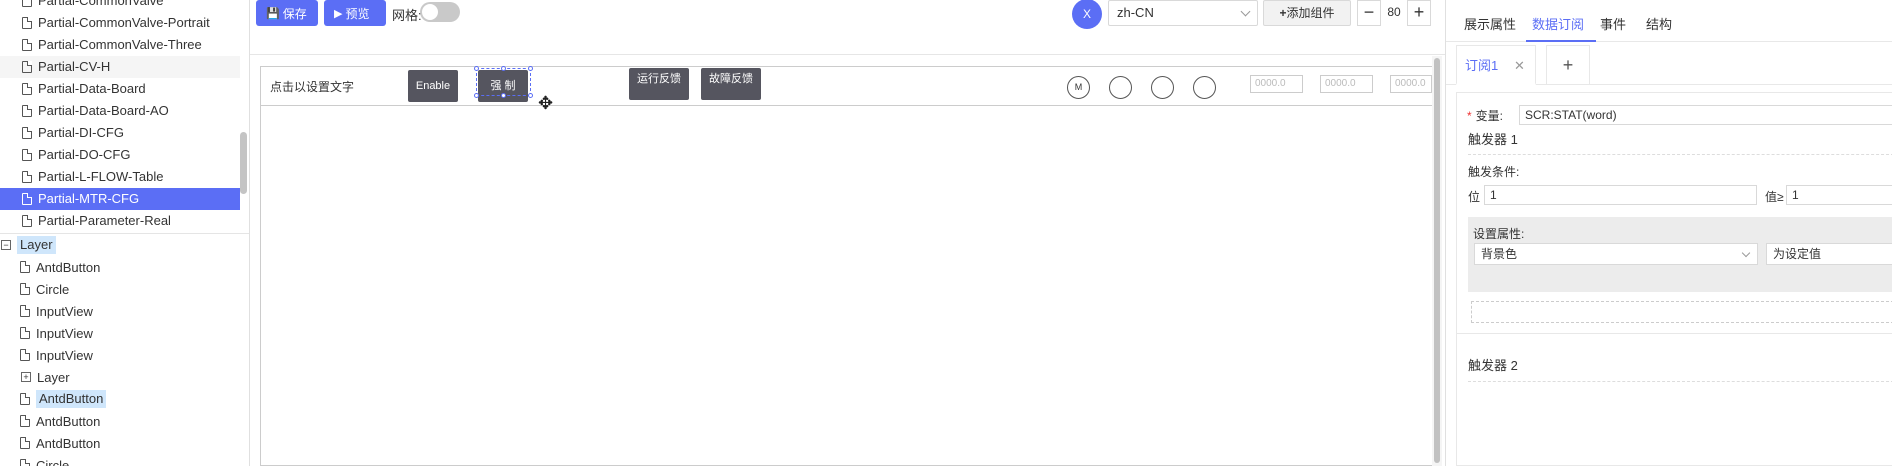  What do you see at coordinates (1705, 115) in the screenshot?
I see `variable-input: SCR:STAT(word)` at bounding box center [1705, 115].